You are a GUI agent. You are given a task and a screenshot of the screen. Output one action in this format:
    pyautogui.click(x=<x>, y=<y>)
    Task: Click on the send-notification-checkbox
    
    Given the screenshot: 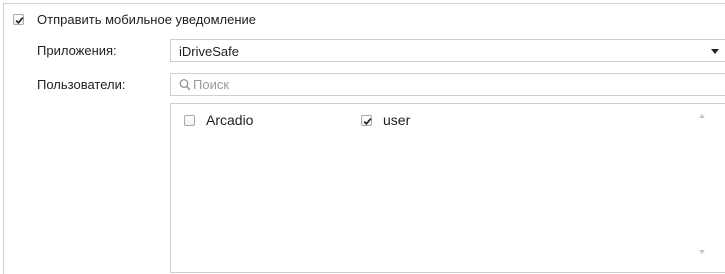 What is the action you would take?
    pyautogui.click(x=18, y=19)
    